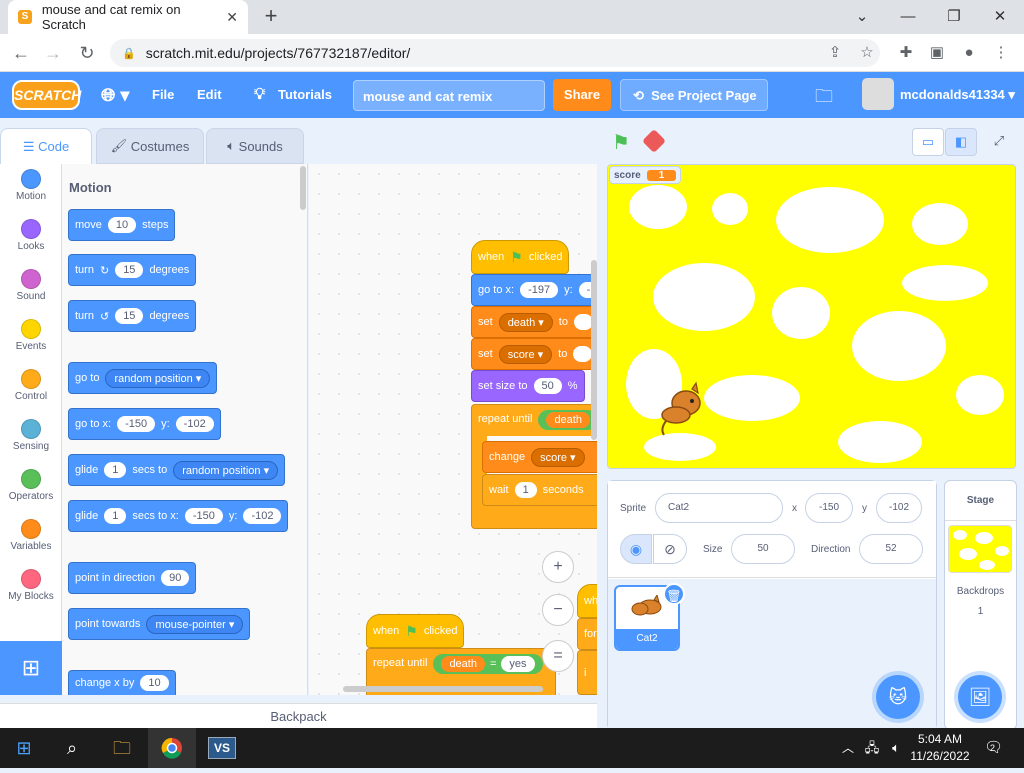 Image resolution: width=1024 pixels, height=773 pixels. I want to click on forward-icon: →, so click(53, 53).